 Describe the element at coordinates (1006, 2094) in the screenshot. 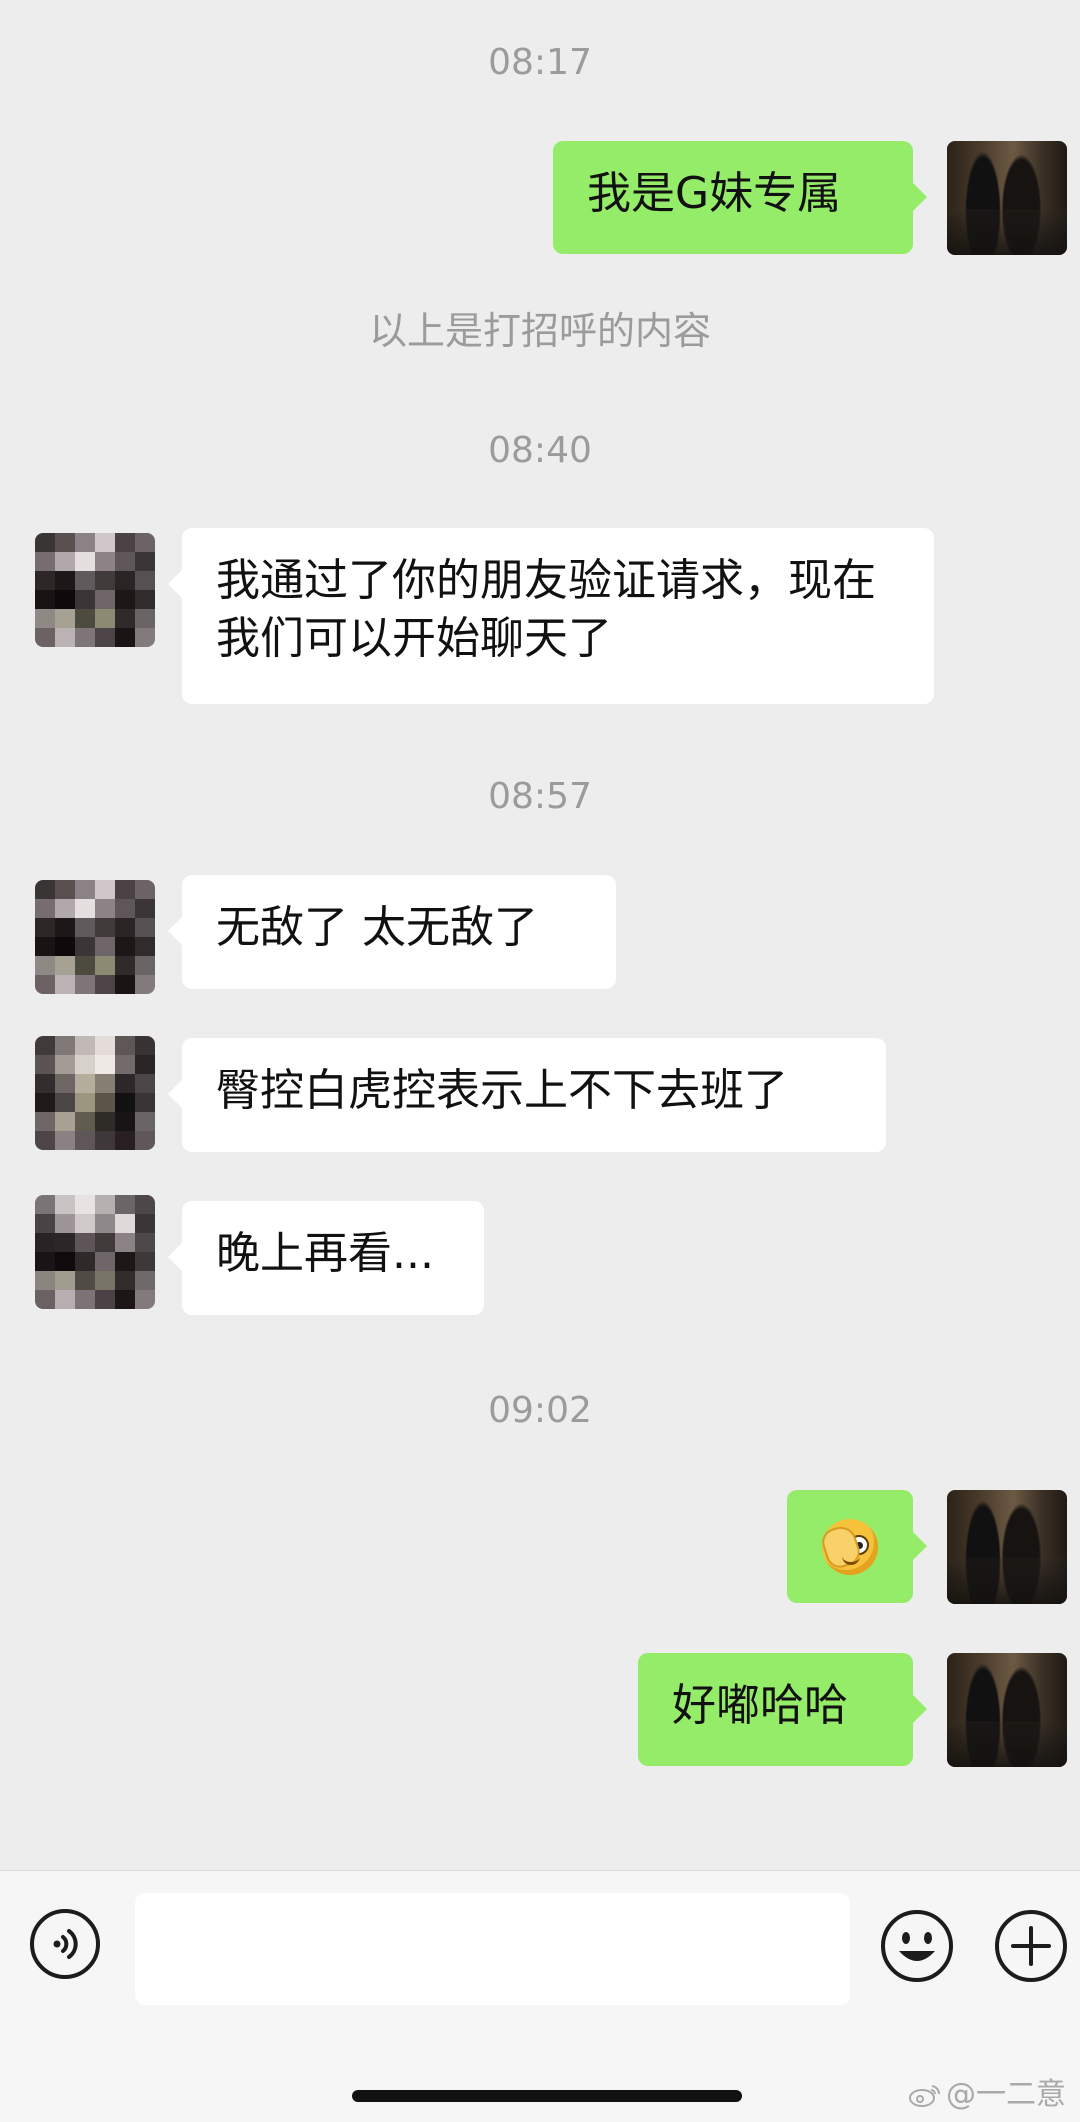

I see `watermark-text: @一二意` at that location.